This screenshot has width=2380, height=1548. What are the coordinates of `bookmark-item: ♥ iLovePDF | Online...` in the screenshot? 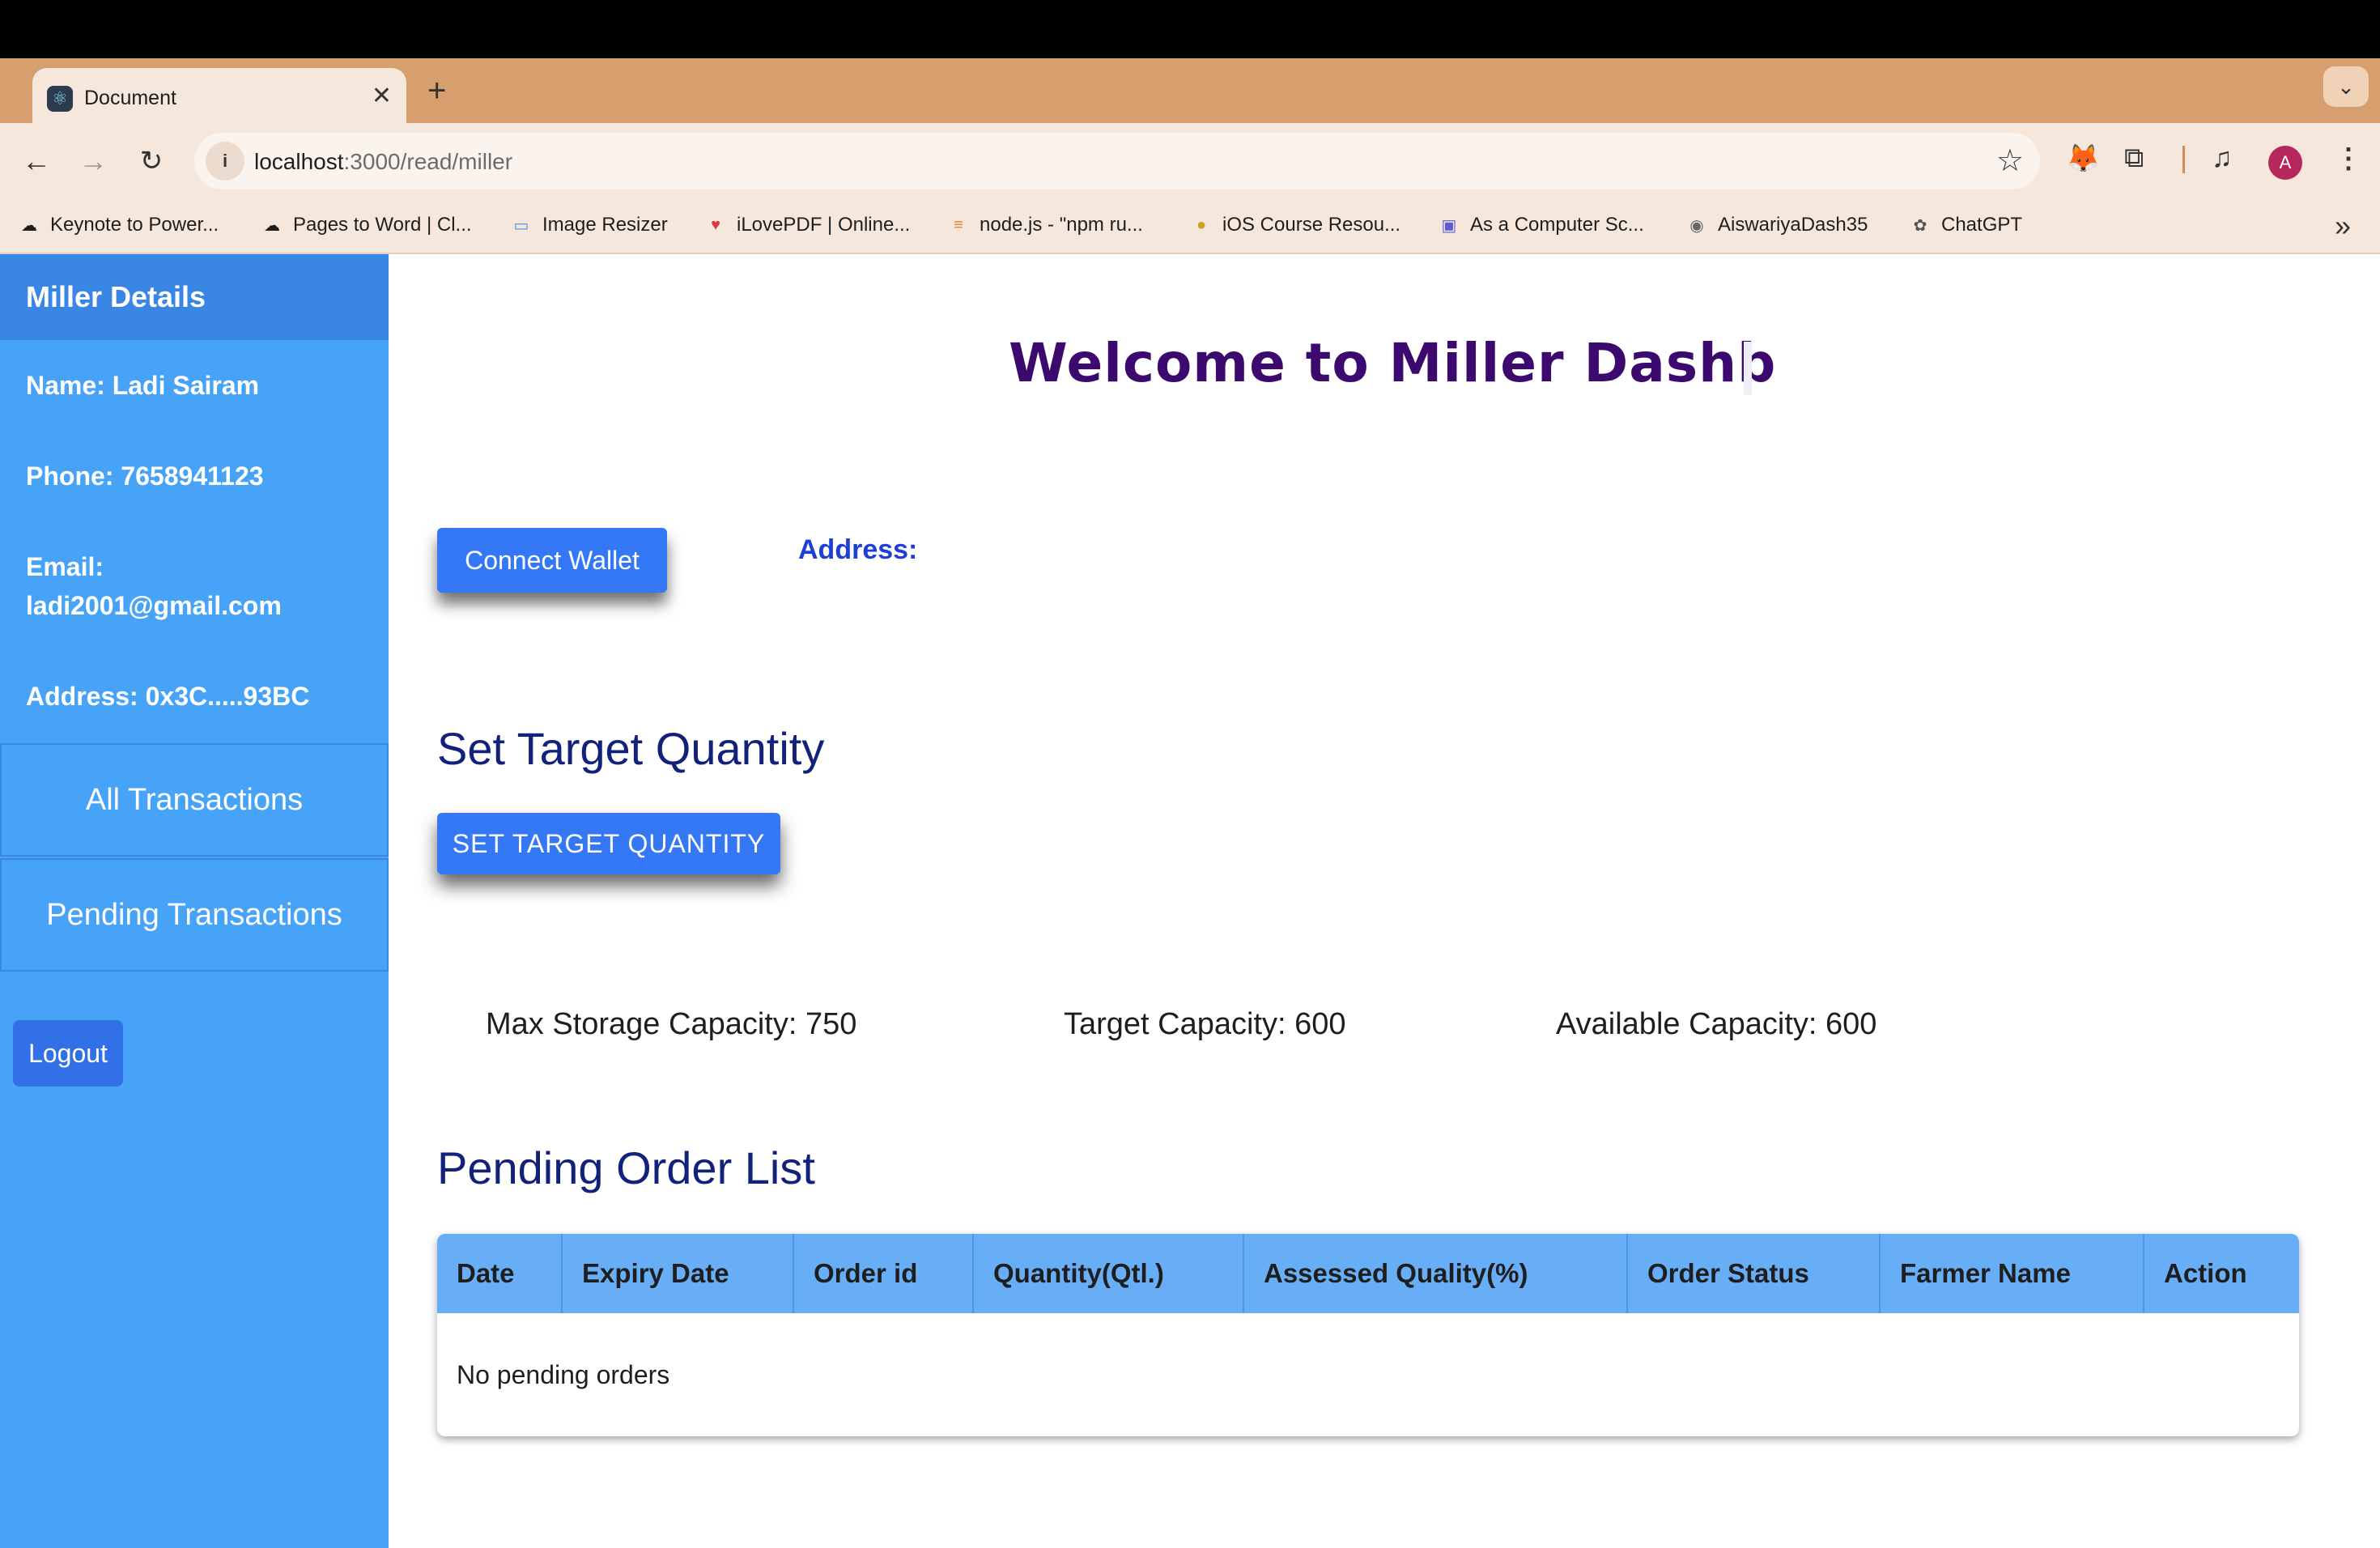 It's located at (807, 225).